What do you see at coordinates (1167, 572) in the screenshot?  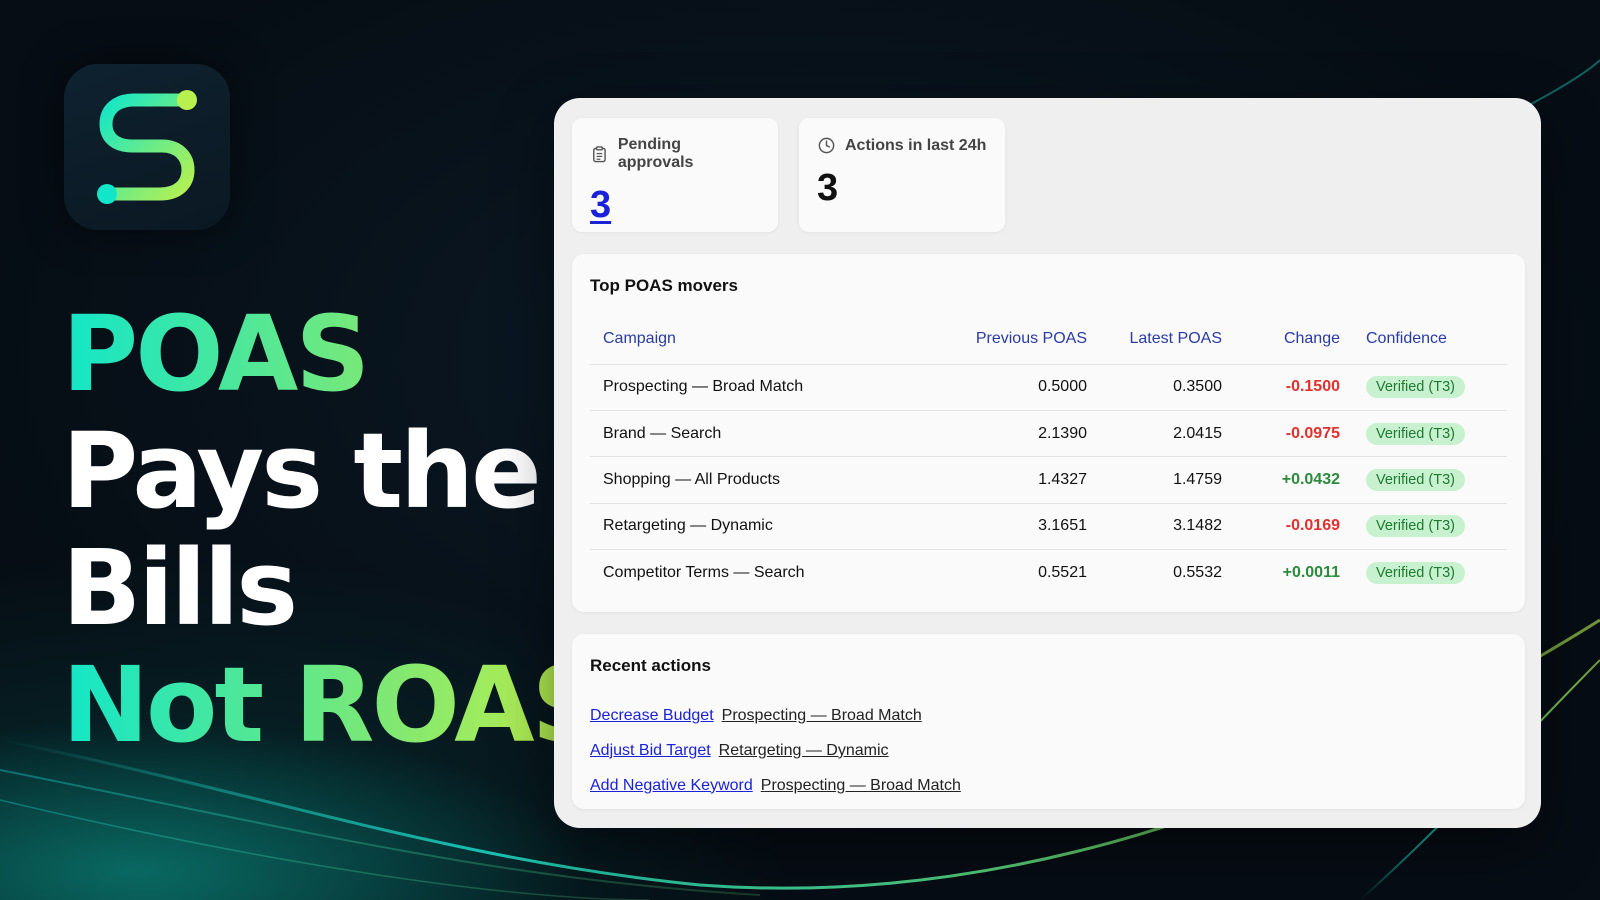 I see `latest-poas-cell: 0.5532` at bounding box center [1167, 572].